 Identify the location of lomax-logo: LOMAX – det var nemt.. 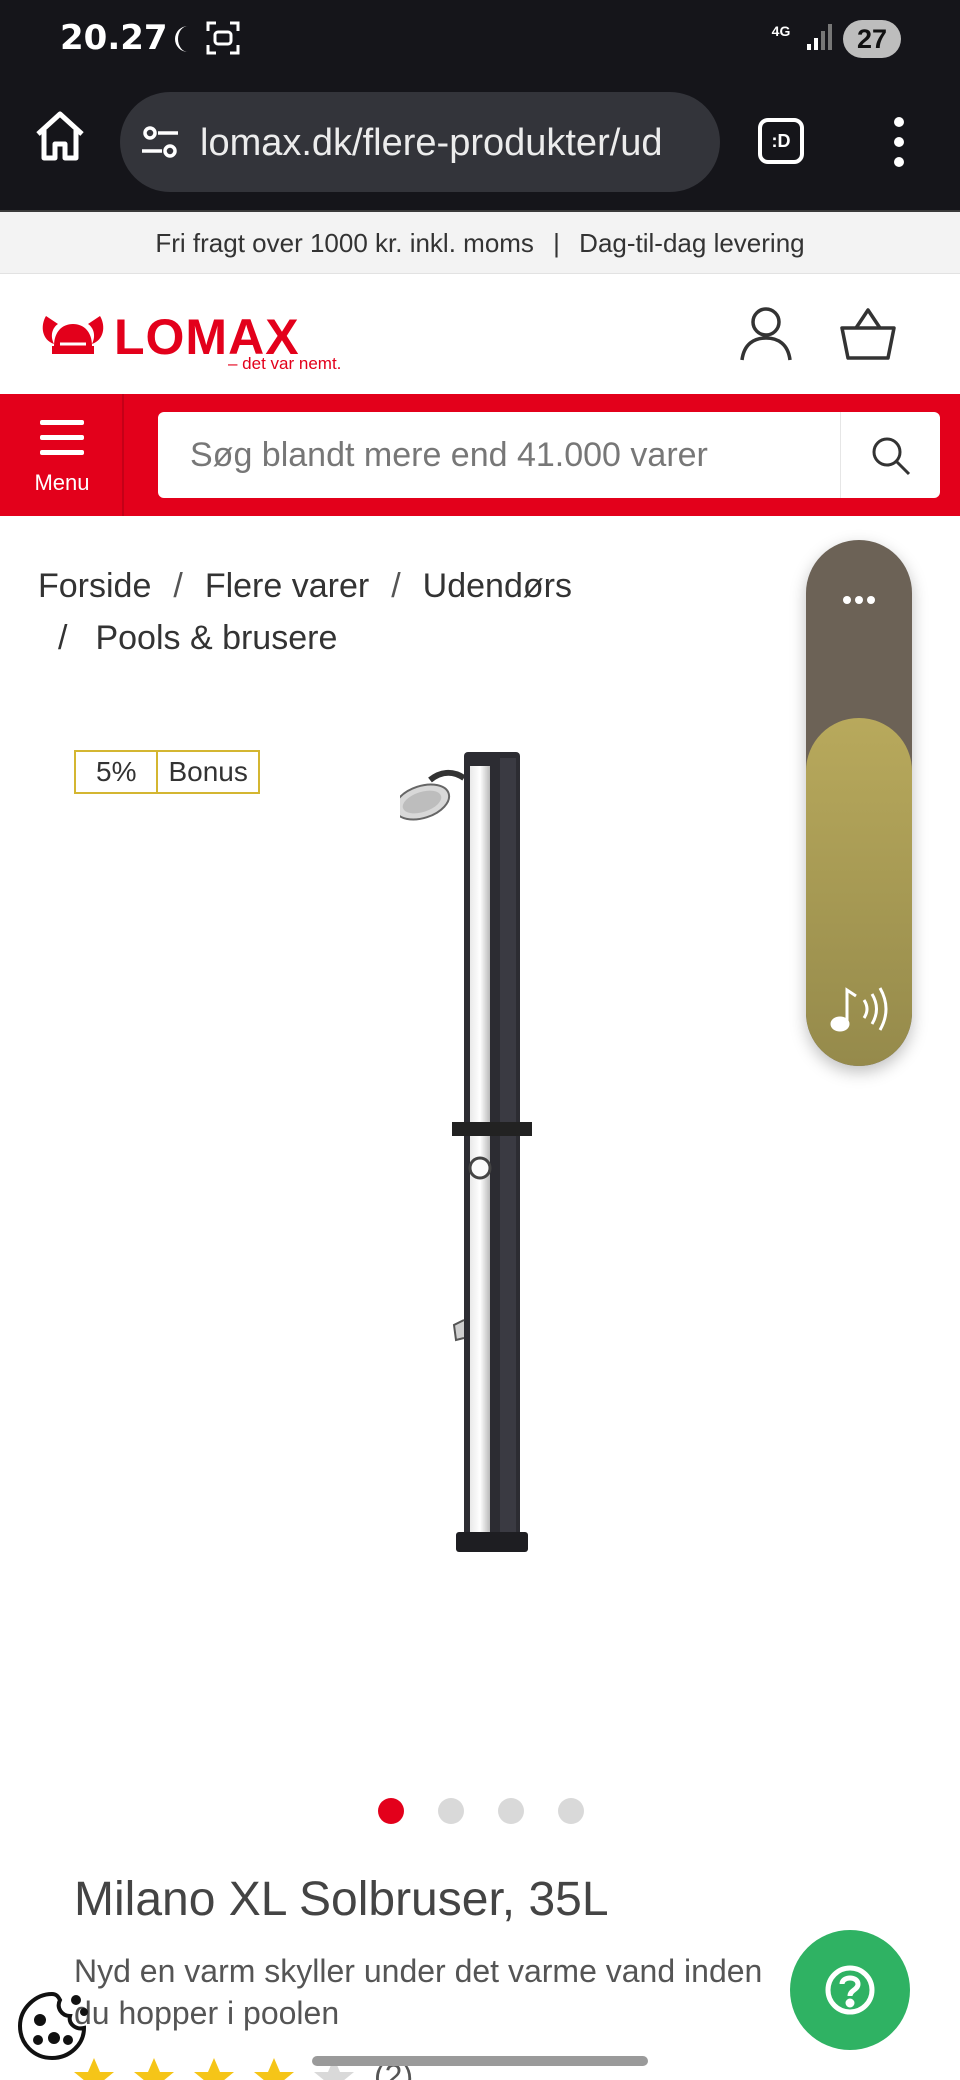
(198, 340).